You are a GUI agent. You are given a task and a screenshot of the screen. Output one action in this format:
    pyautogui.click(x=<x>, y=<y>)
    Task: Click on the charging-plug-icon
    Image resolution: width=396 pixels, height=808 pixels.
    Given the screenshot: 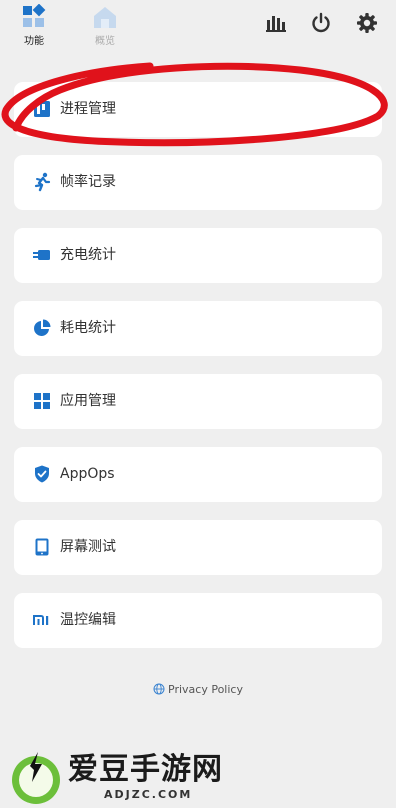 What is the action you would take?
    pyautogui.click(x=41, y=255)
    